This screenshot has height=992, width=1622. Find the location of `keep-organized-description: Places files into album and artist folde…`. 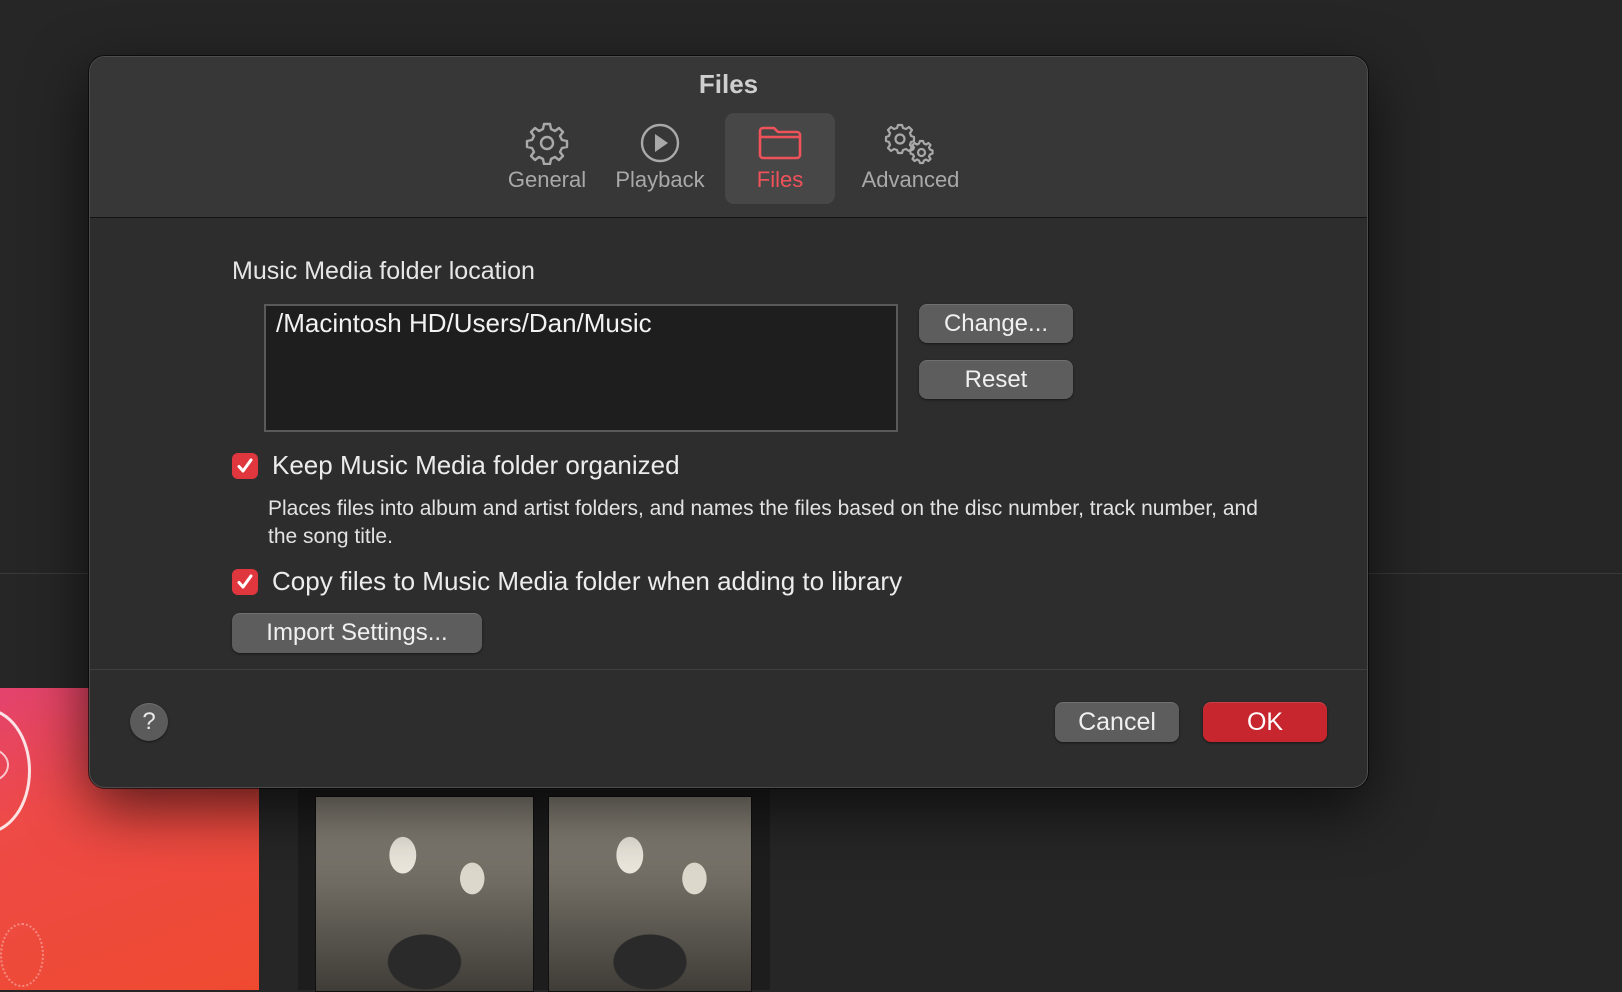

keep-organized-description: Places files into album and artist folde… is located at coordinates (763, 522).